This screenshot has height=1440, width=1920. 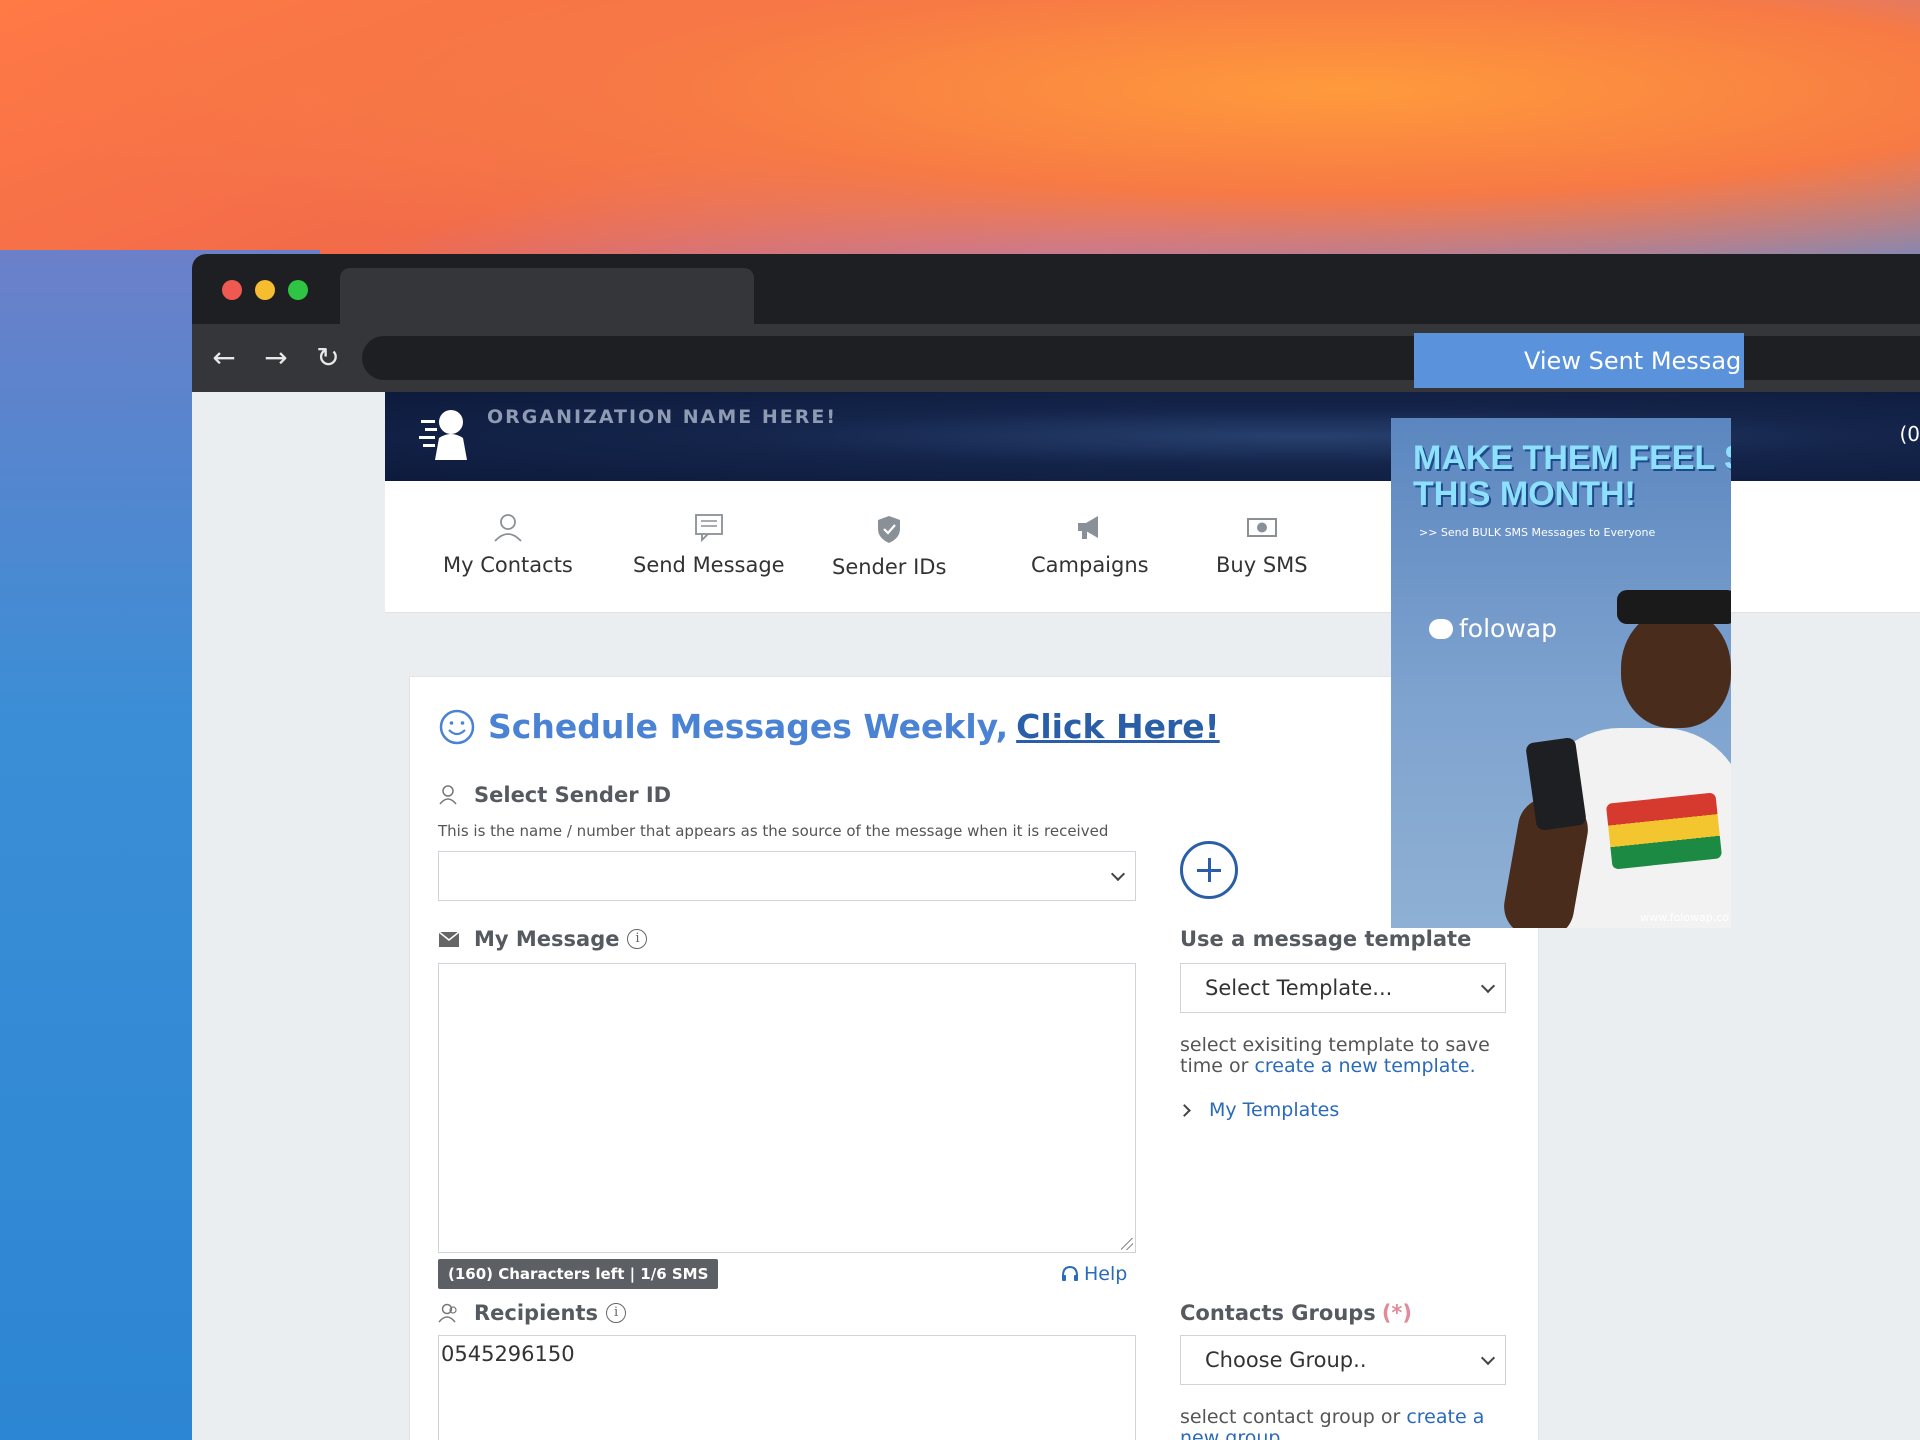 I want to click on my-message-label: My Message i, so click(x=543, y=939).